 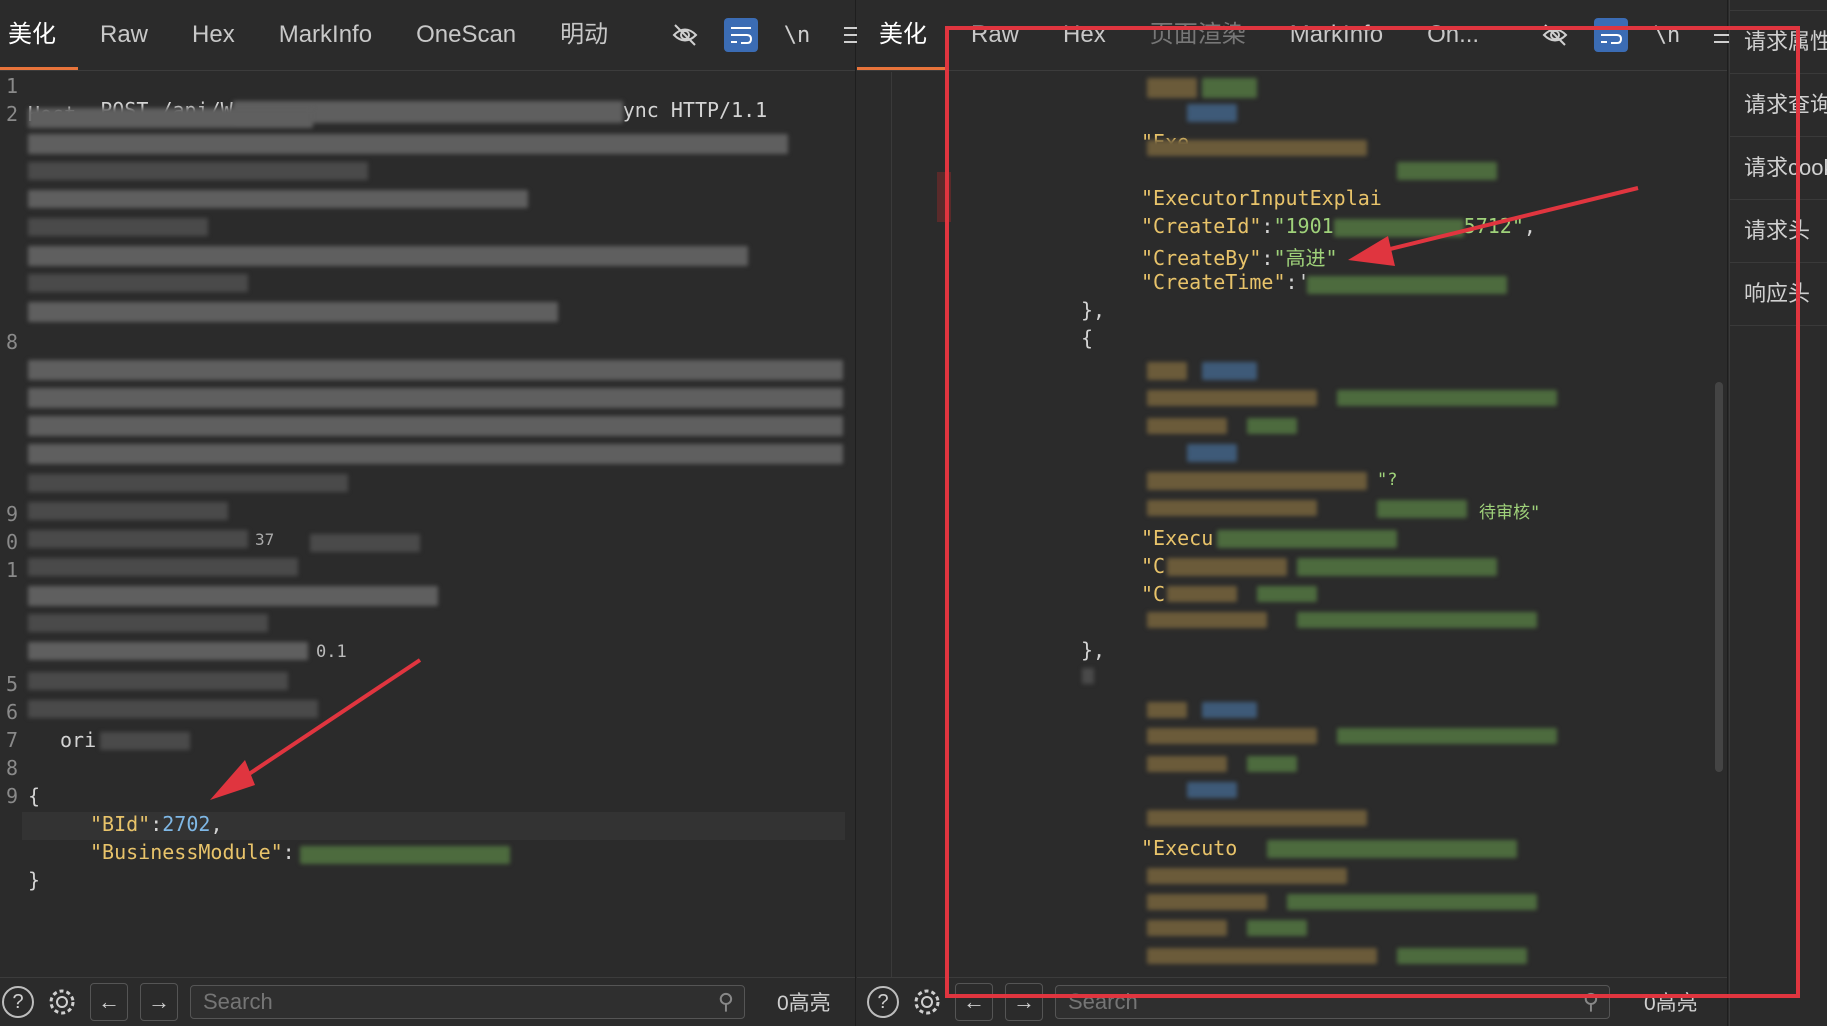 What do you see at coordinates (265, 539) in the screenshot?
I see `tick-fragment: 37` at bounding box center [265, 539].